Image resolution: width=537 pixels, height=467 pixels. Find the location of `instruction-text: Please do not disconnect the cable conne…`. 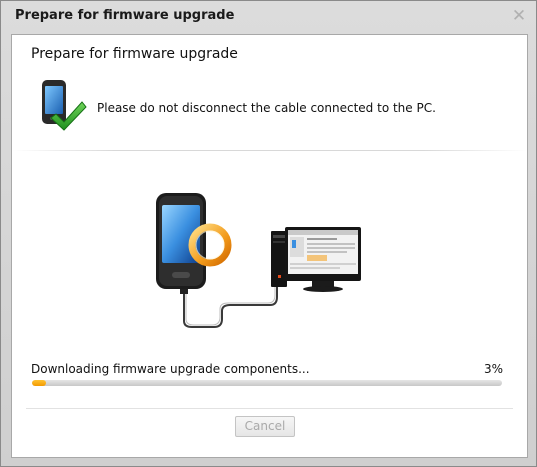

instruction-text: Please do not disconnect the cable conne… is located at coordinates (266, 108).